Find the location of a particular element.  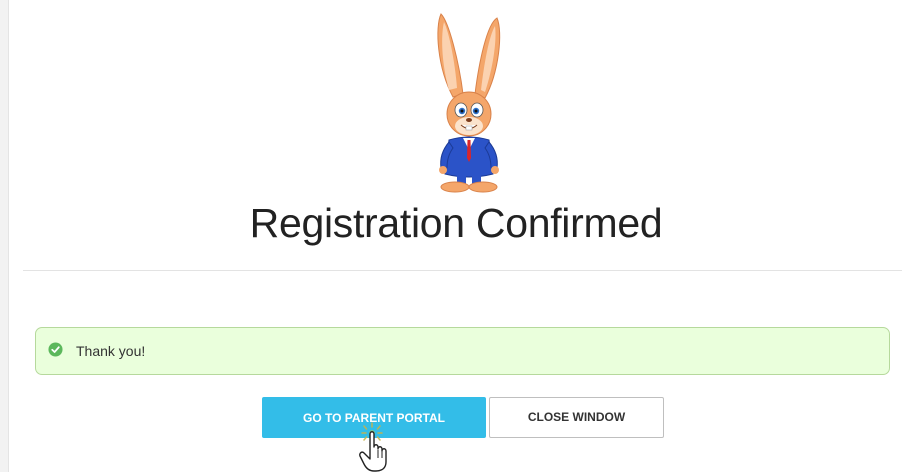

success-alert: Thank you! is located at coordinates (462, 351).